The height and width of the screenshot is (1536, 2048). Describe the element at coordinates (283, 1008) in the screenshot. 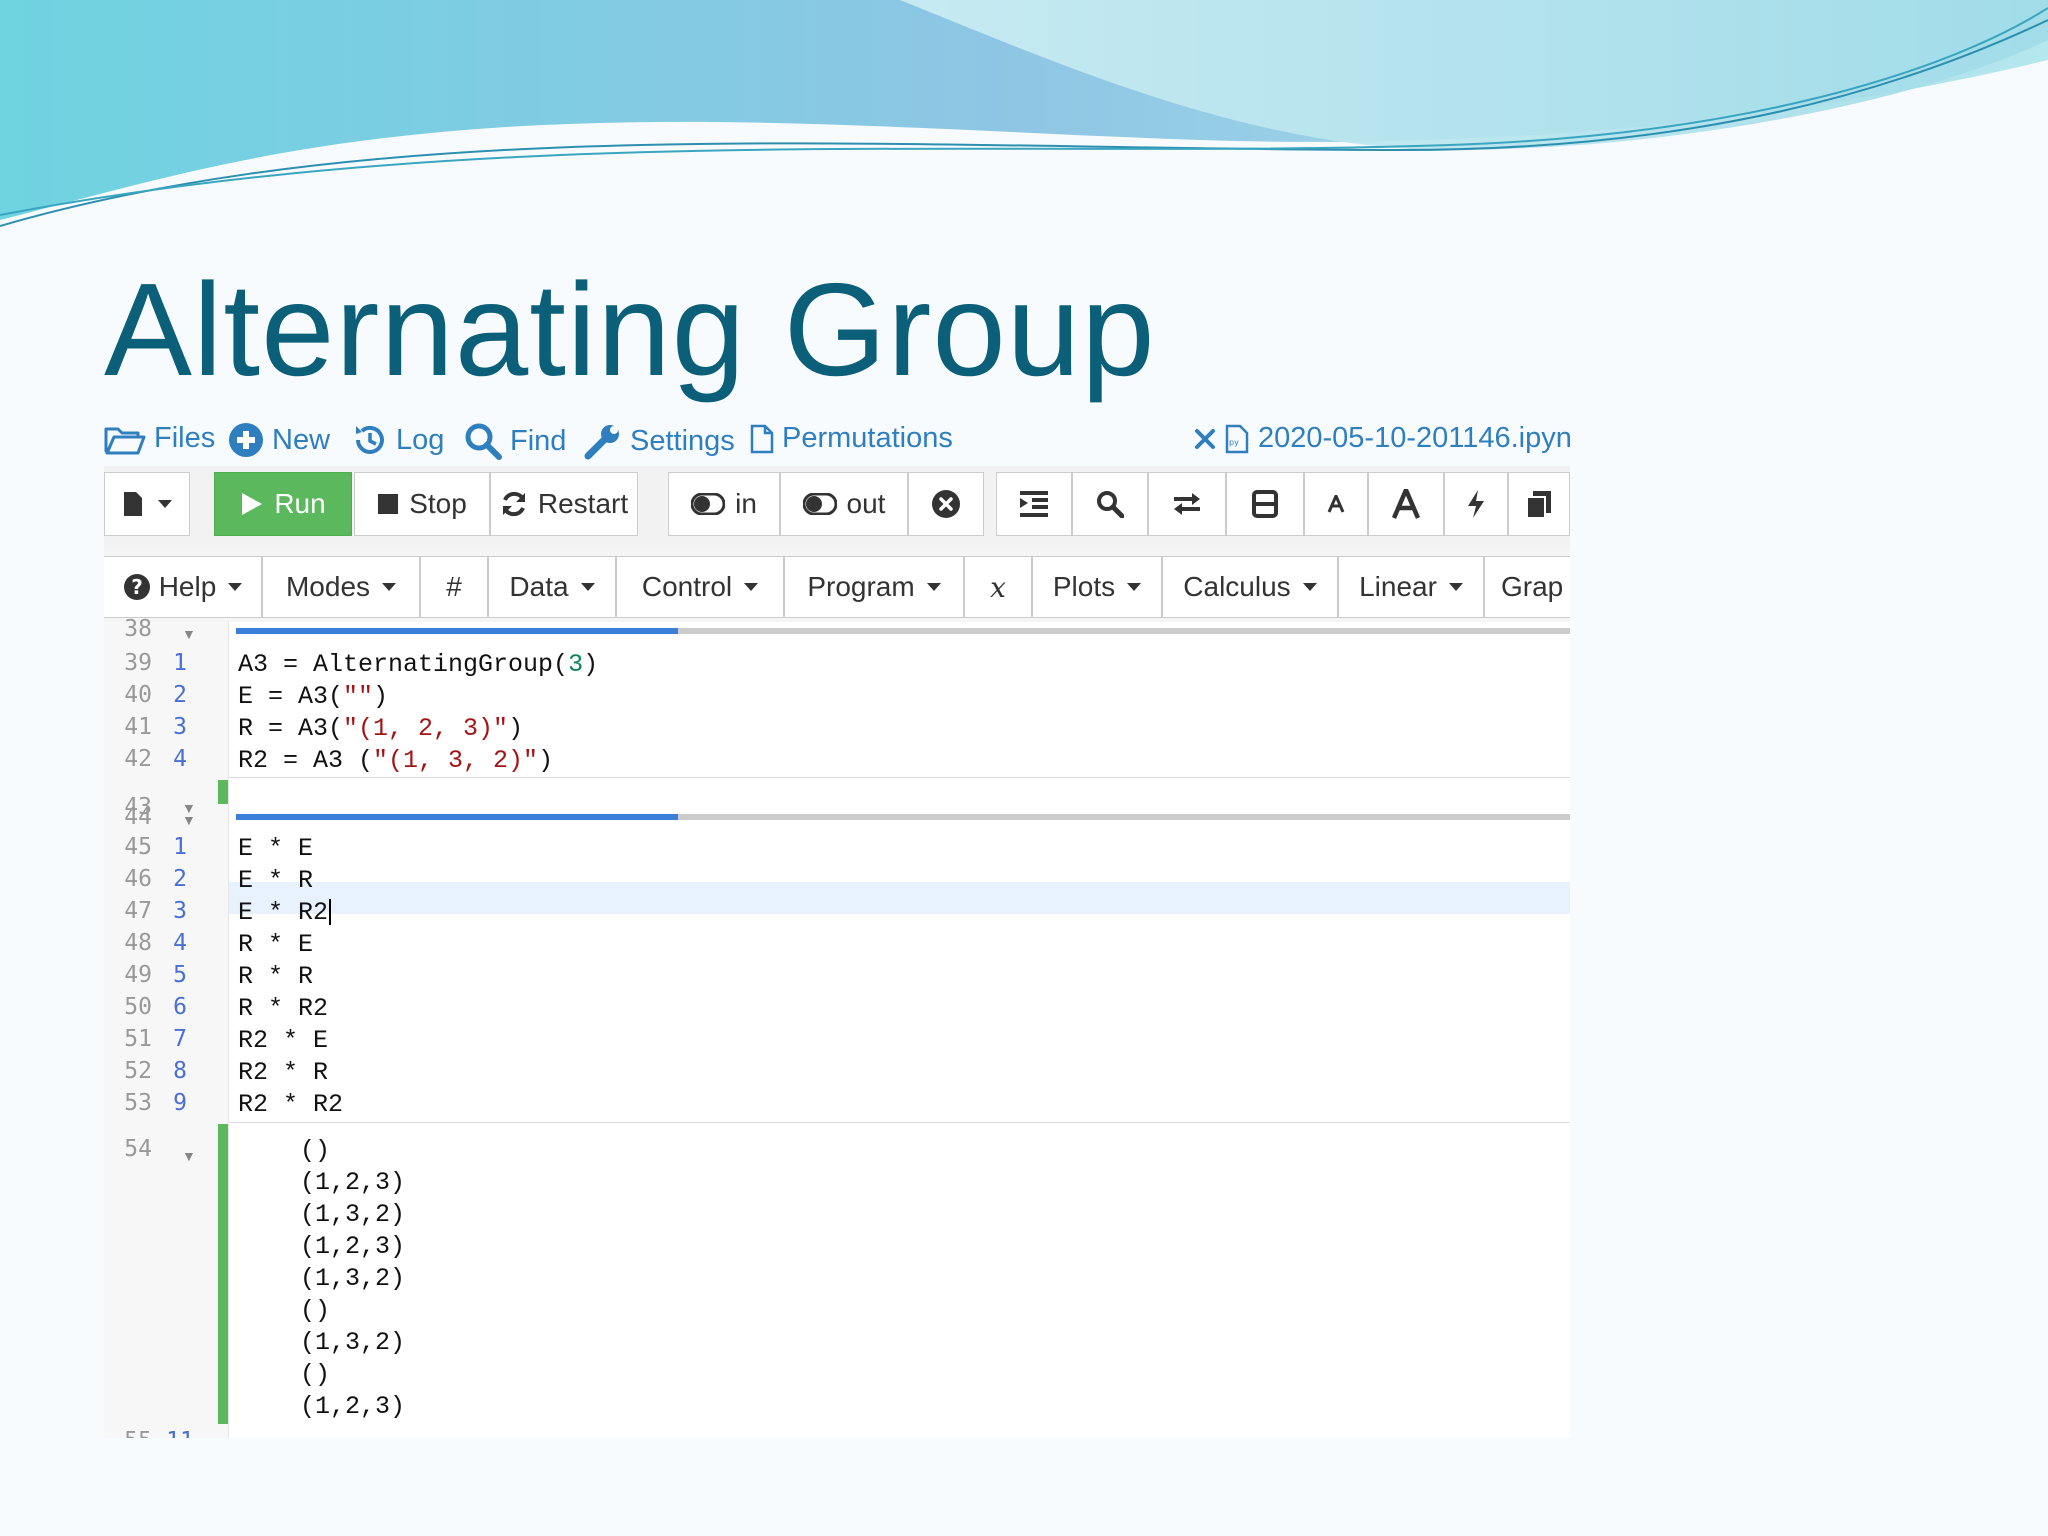

I see `code-line: R * R2` at that location.